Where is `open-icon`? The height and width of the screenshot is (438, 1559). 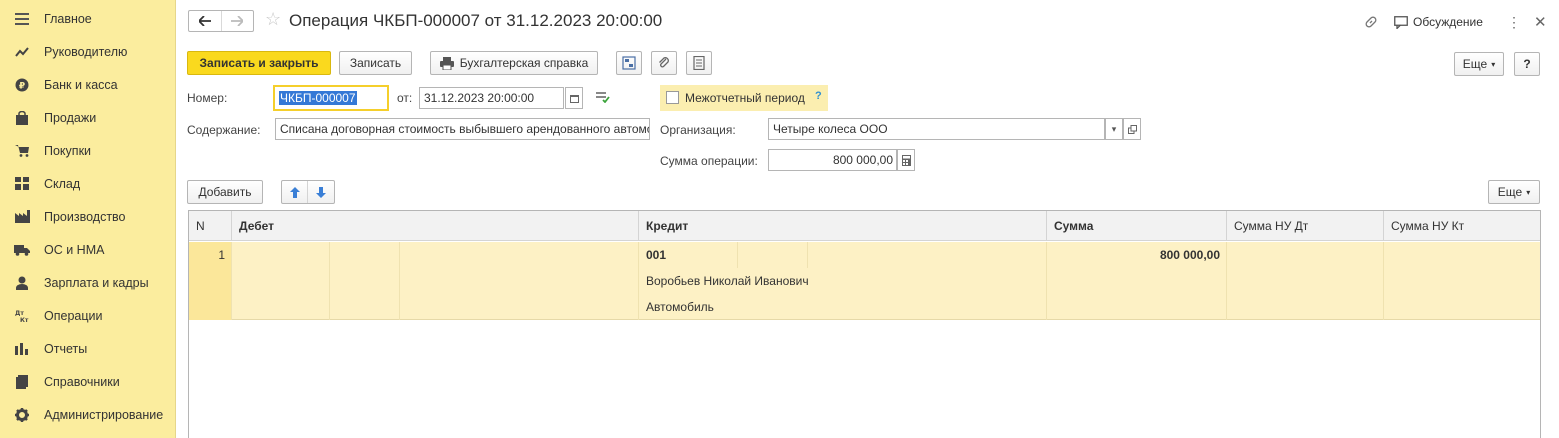 open-icon is located at coordinates (1132, 129).